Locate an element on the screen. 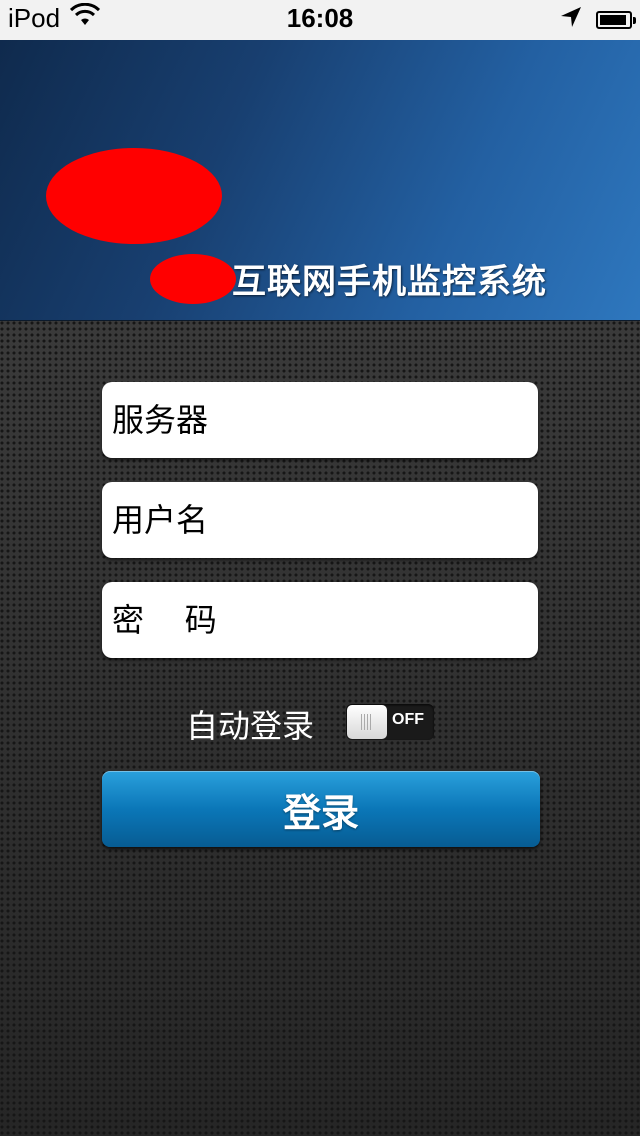  status-bar: iPod 16:08 is located at coordinates (320, 20).